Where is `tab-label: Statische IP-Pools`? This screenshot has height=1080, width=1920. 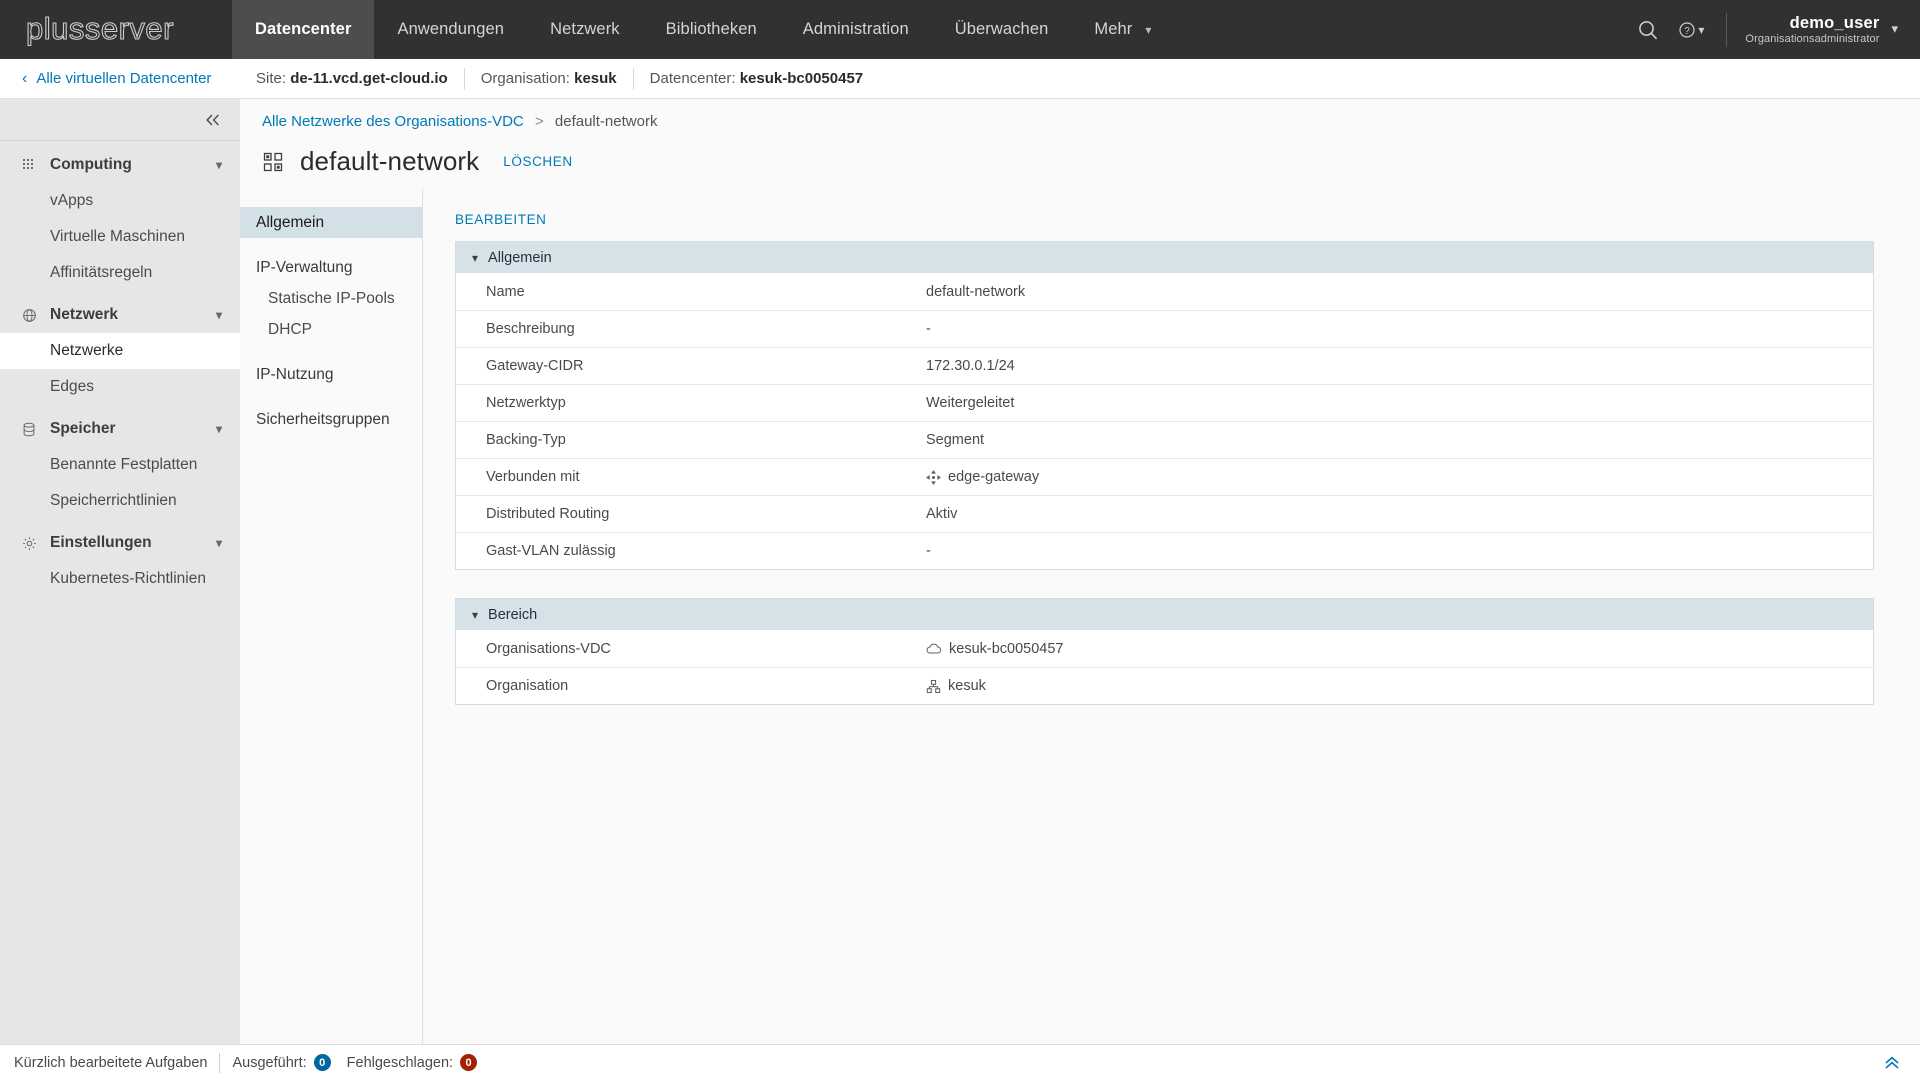 tab-label: Statische IP-Pools is located at coordinates (331, 298).